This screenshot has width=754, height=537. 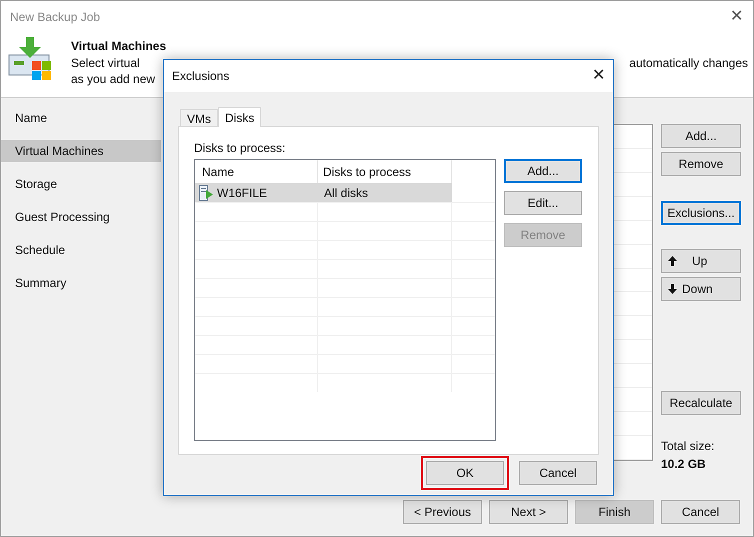 What do you see at coordinates (31, 60) in the screenshot?
I see `backup-vm-icon` at bounding box center [31, 60].